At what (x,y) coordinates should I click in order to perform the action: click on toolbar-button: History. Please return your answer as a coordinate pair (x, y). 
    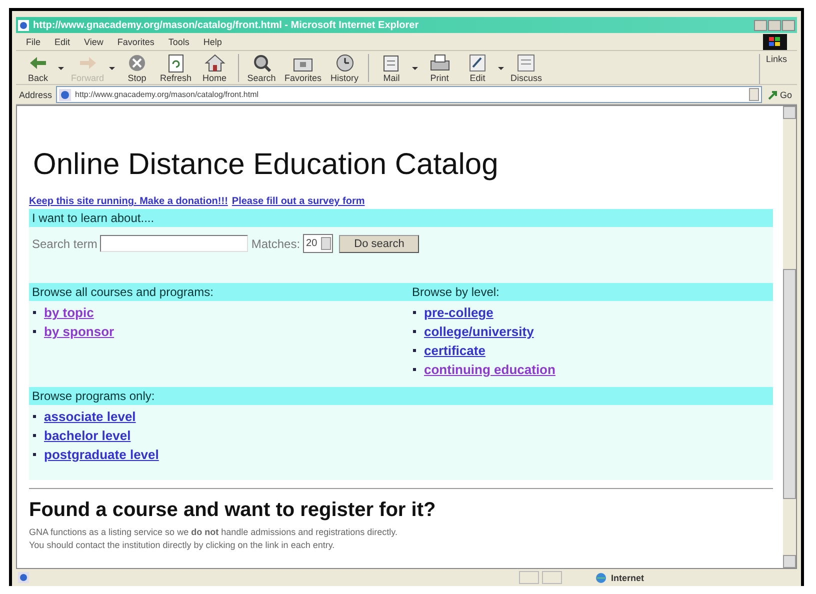
    Looking at the image, I should click on (344, 68).